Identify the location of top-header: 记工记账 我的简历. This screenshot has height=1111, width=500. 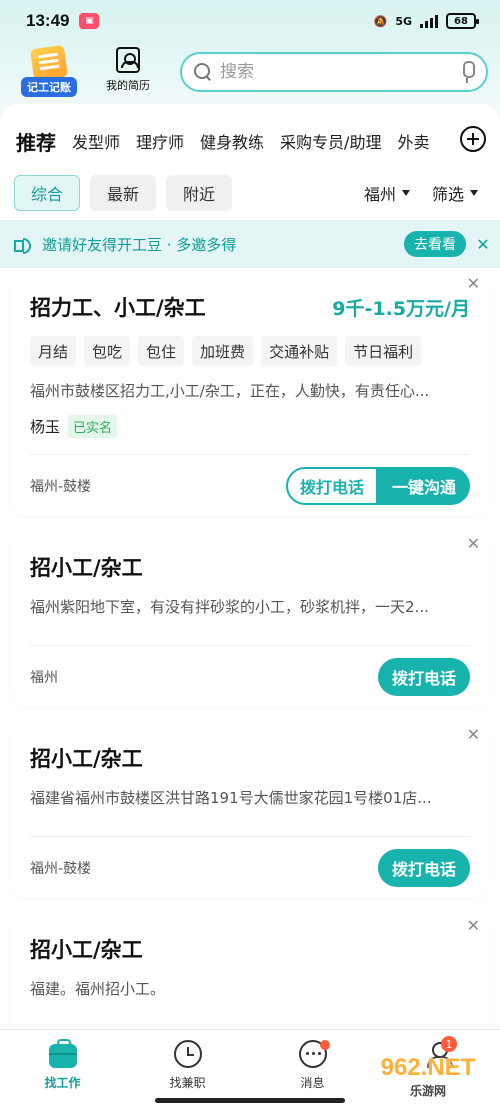
(250, 72).